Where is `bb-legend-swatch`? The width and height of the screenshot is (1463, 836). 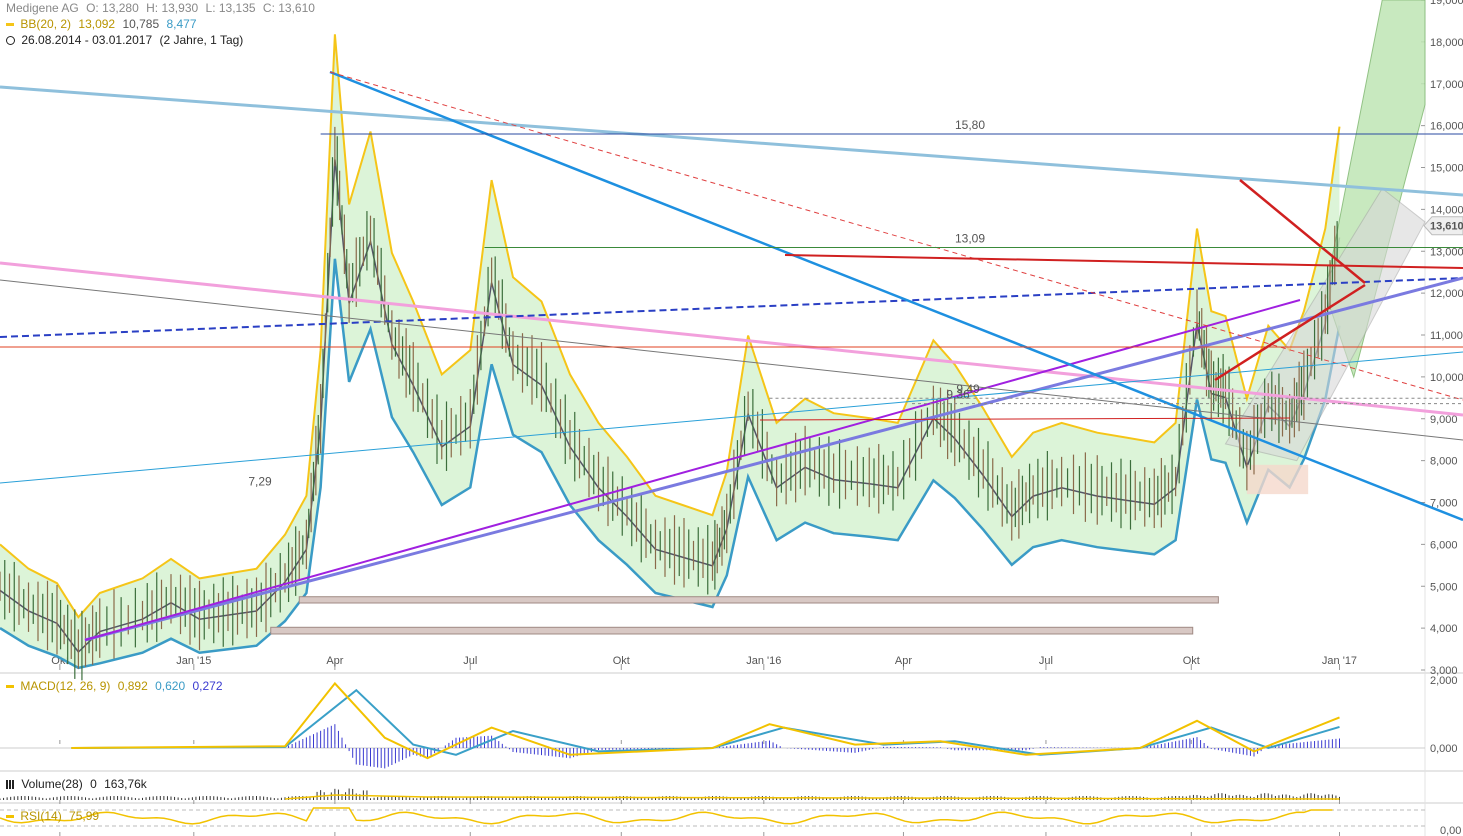 bb-legend-swatch is located at coordinates (10, 24).